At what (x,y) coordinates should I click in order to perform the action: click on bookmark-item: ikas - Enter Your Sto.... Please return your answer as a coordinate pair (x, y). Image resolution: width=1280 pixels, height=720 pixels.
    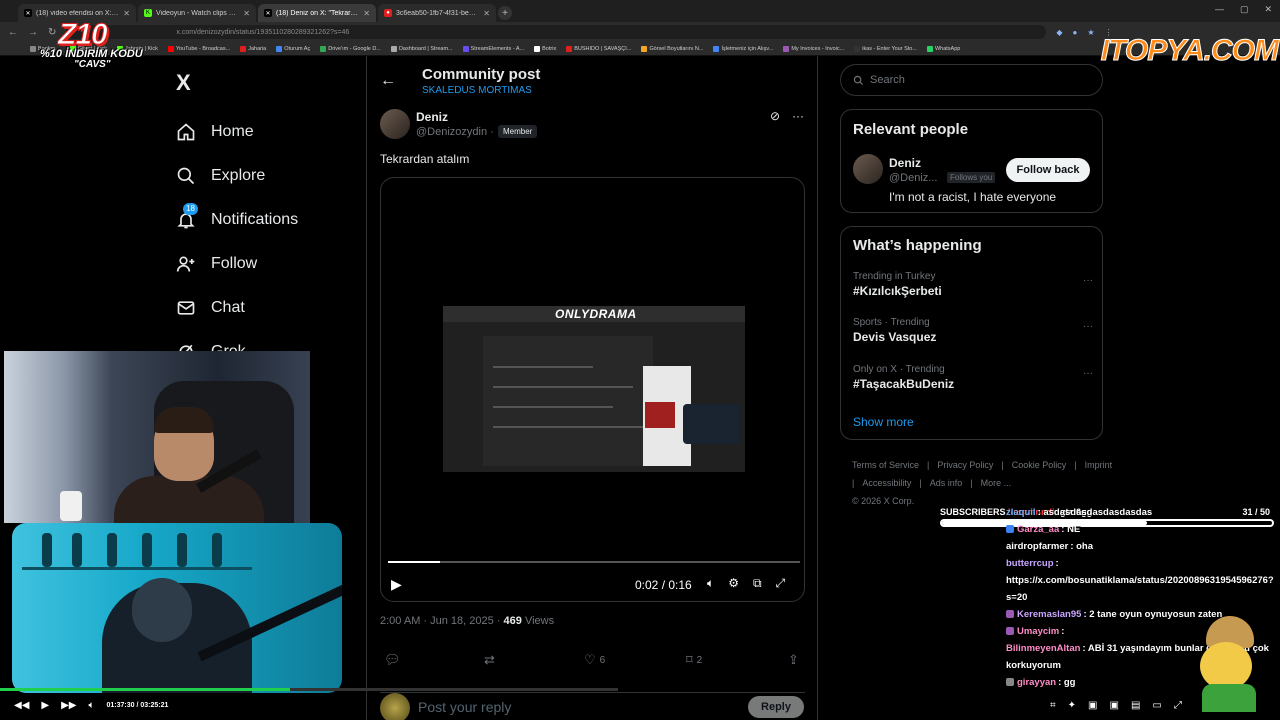
    Looking at the image, I should click on (885, 48).